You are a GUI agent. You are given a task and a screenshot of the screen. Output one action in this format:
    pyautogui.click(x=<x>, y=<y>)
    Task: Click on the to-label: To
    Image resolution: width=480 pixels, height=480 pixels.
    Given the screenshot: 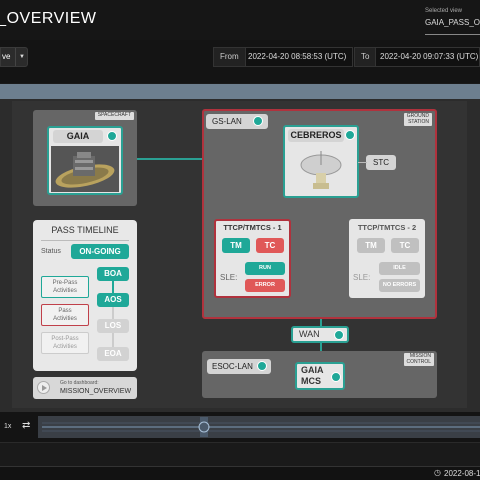 What is the action you would take?
    pyautogui.click(x=366, y=57)
    